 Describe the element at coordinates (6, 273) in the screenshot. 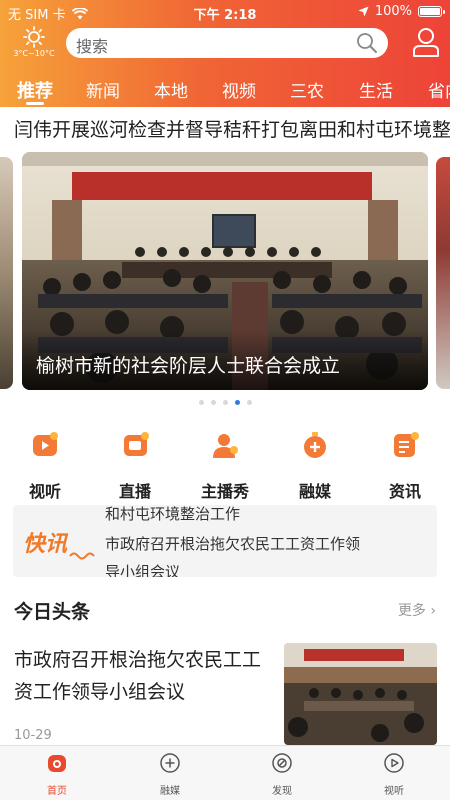

I see `carousel-prev-slide` at that location.